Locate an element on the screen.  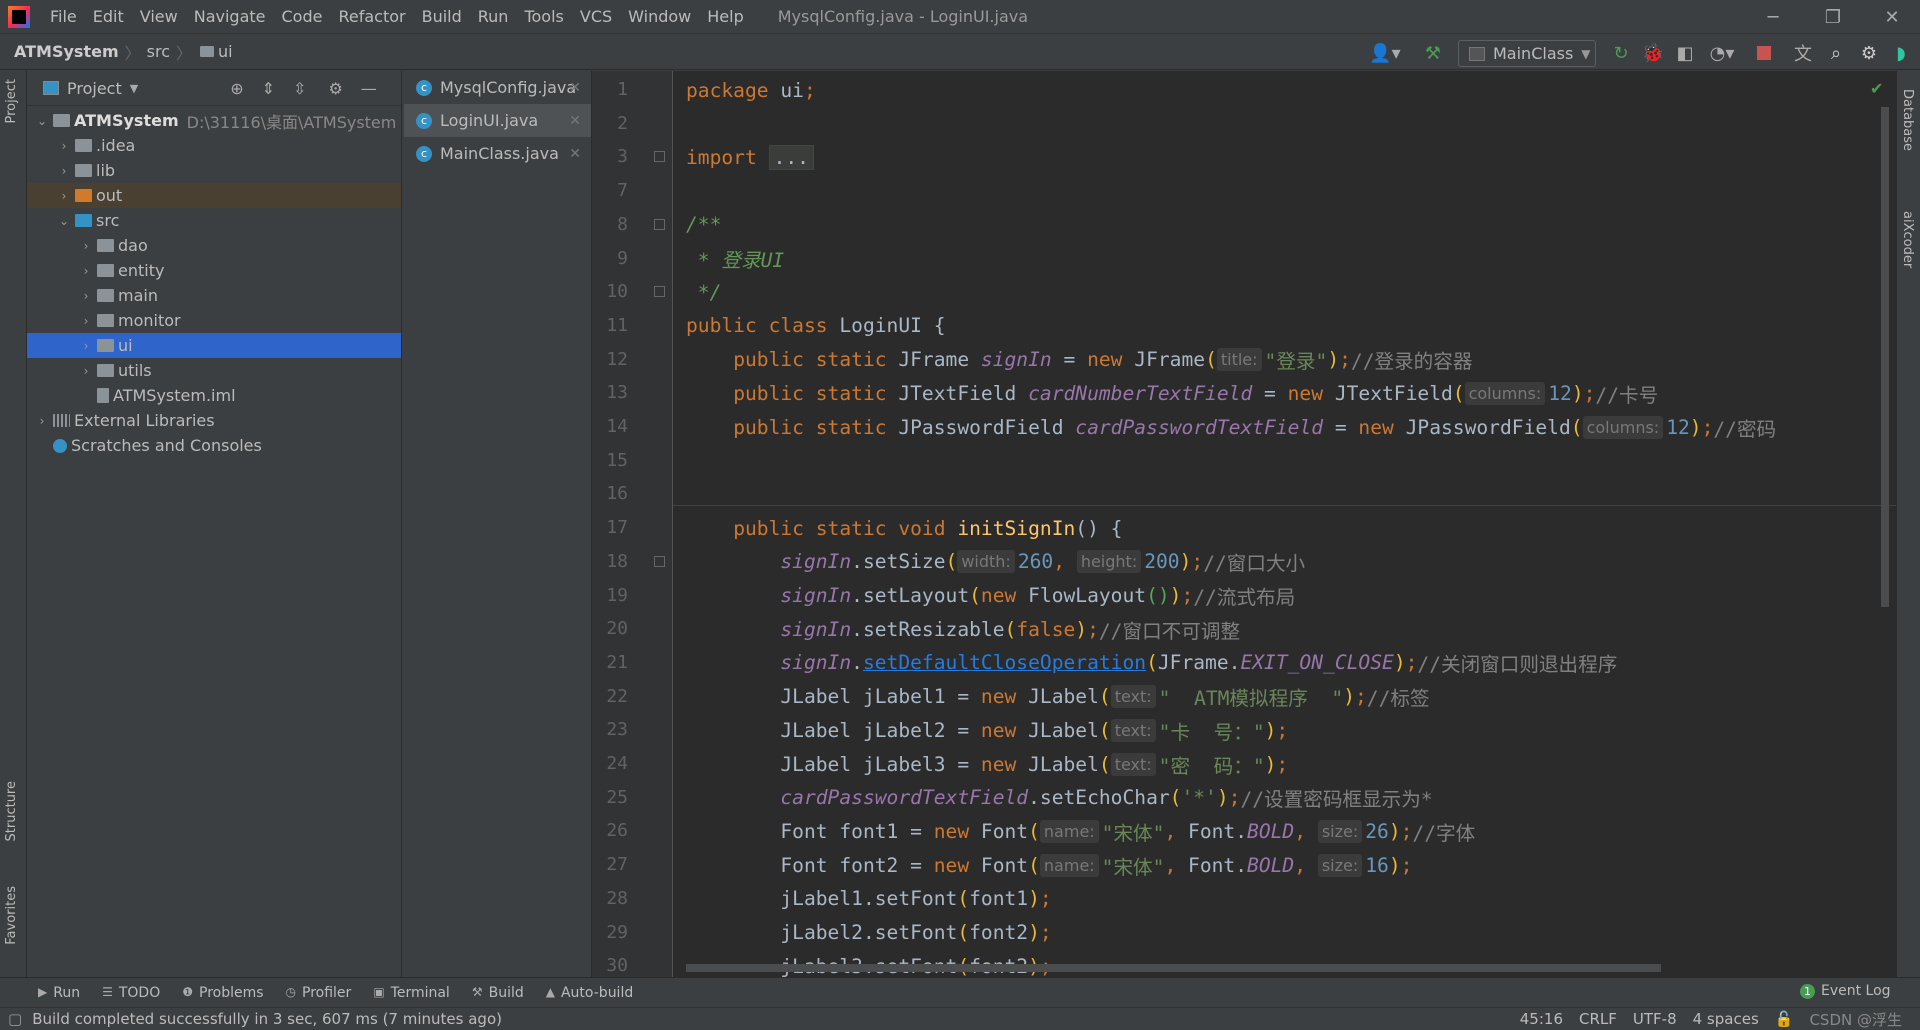
lock-icon: 🔓 is located at coordinates (1784, 1019).